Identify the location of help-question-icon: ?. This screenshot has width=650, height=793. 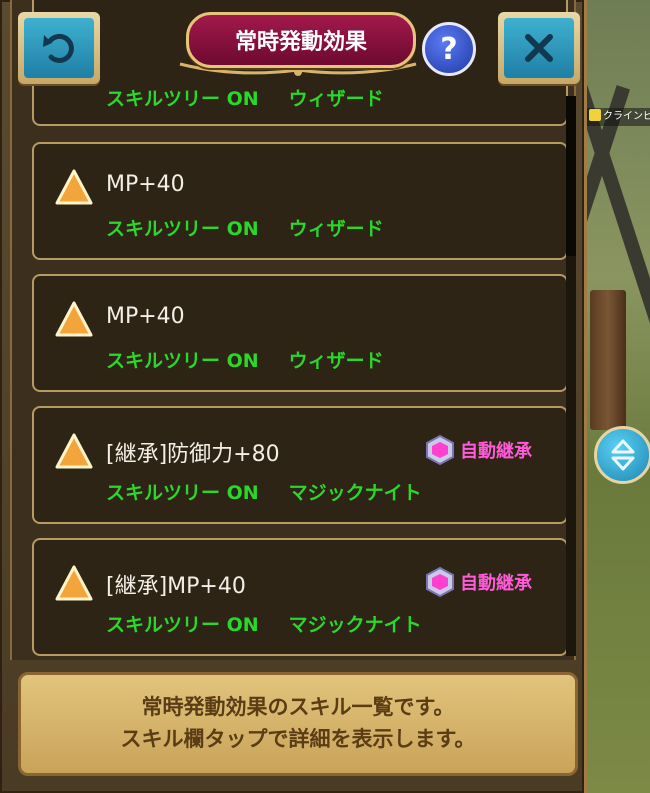
(449, 49).